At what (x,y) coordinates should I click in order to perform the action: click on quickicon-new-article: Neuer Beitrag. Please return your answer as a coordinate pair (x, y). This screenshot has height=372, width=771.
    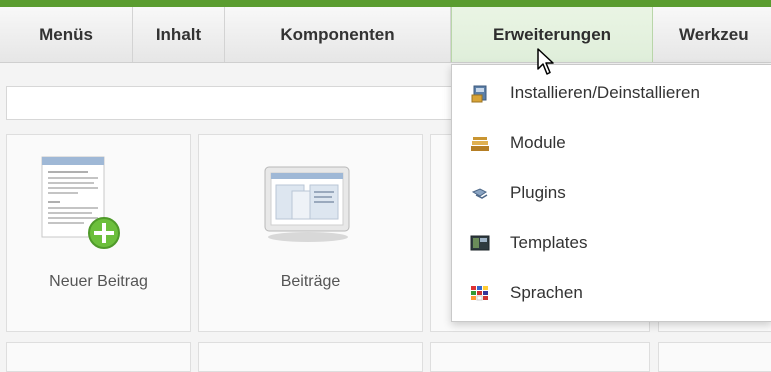
    Looking at the image, I should click on (98, 233).